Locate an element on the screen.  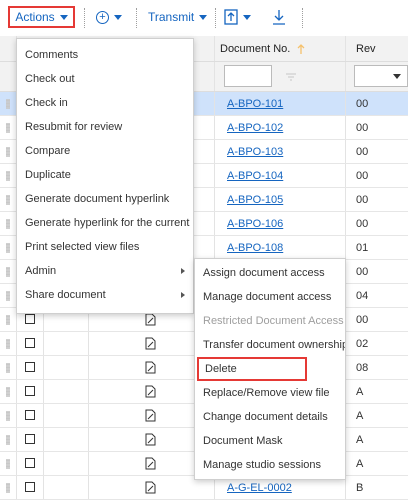
menu-item-check-out: Check out is located at coordinates (105, 79).